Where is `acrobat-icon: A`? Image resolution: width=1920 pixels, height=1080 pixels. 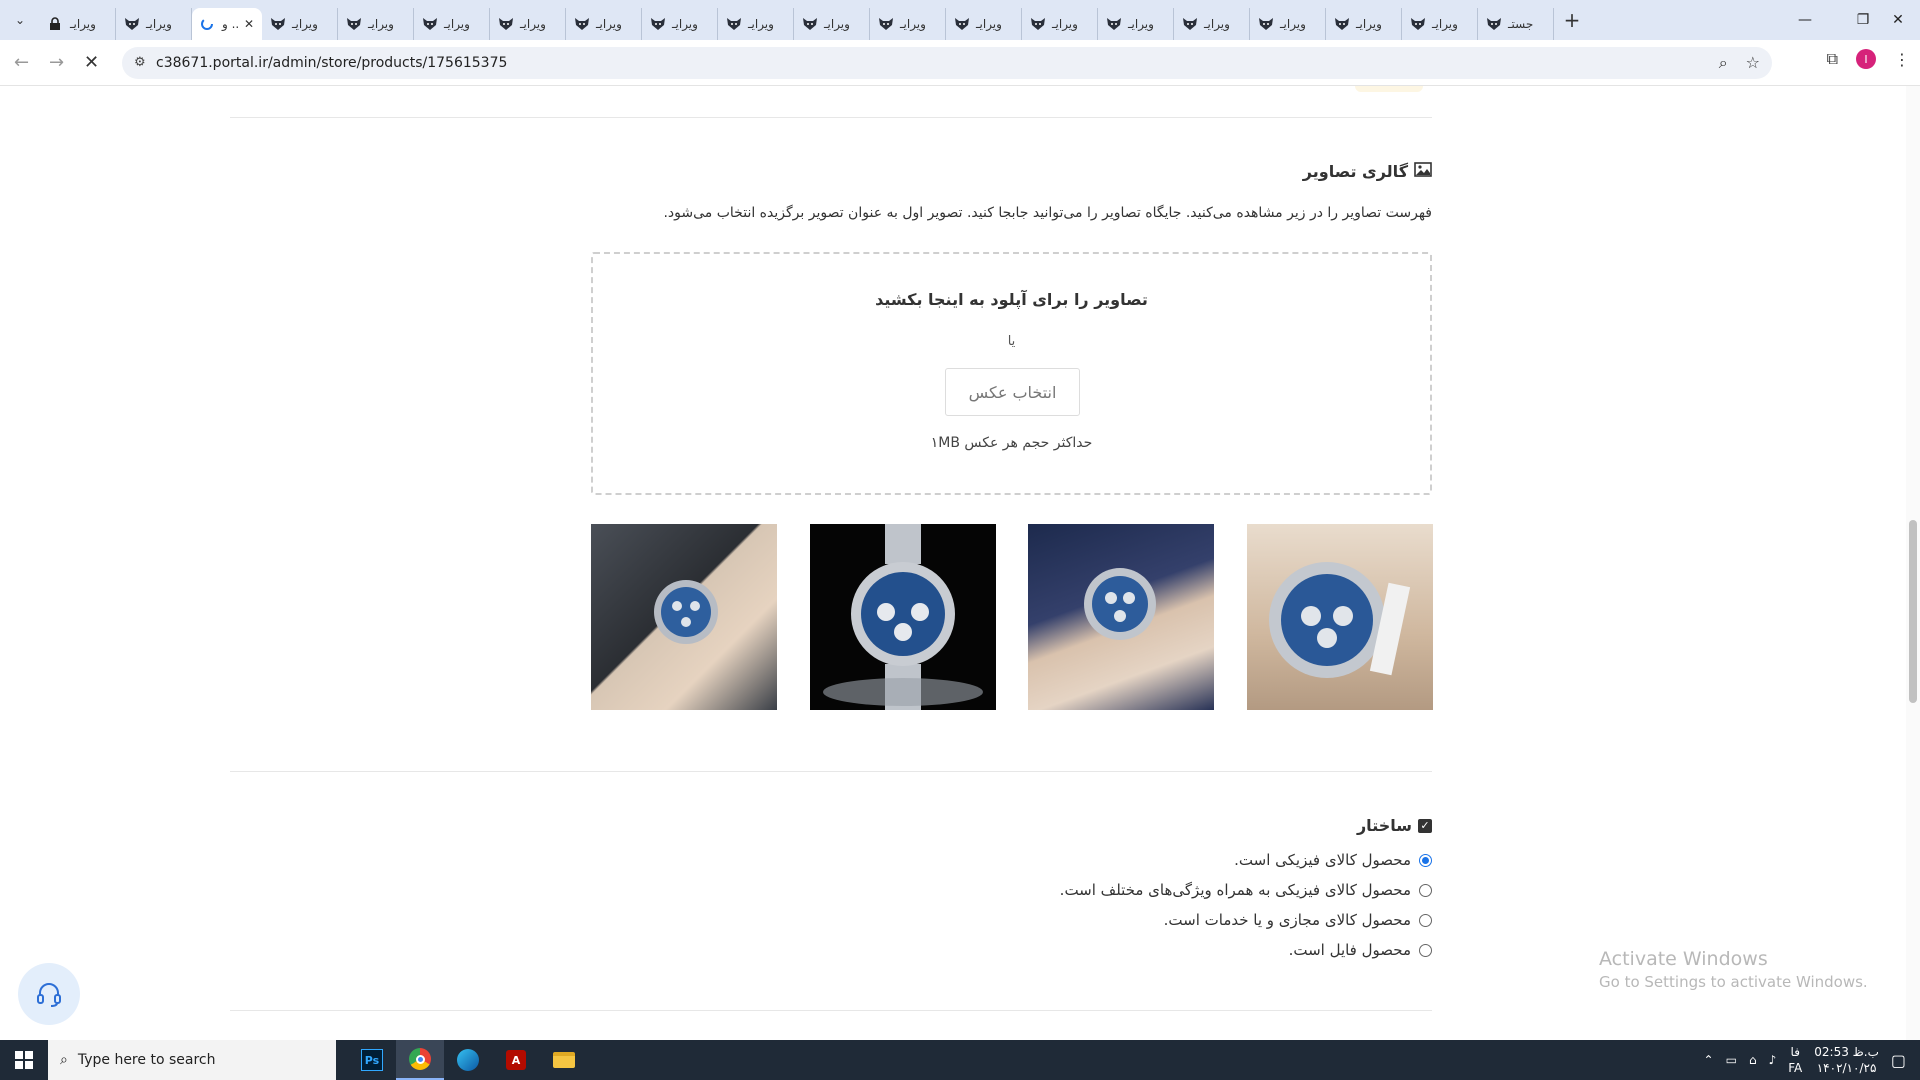
acrobat-icon: A is located at coordinates (516, 1060).